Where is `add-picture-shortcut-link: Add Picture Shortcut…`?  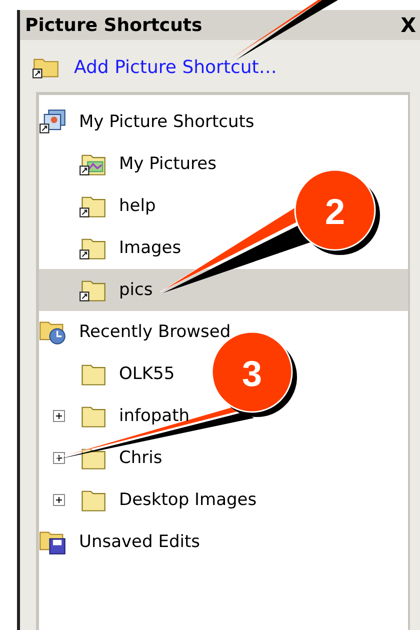 add-picture-shortcut-link: Add Picture Shortcut… is located at coordinates (175, 67).